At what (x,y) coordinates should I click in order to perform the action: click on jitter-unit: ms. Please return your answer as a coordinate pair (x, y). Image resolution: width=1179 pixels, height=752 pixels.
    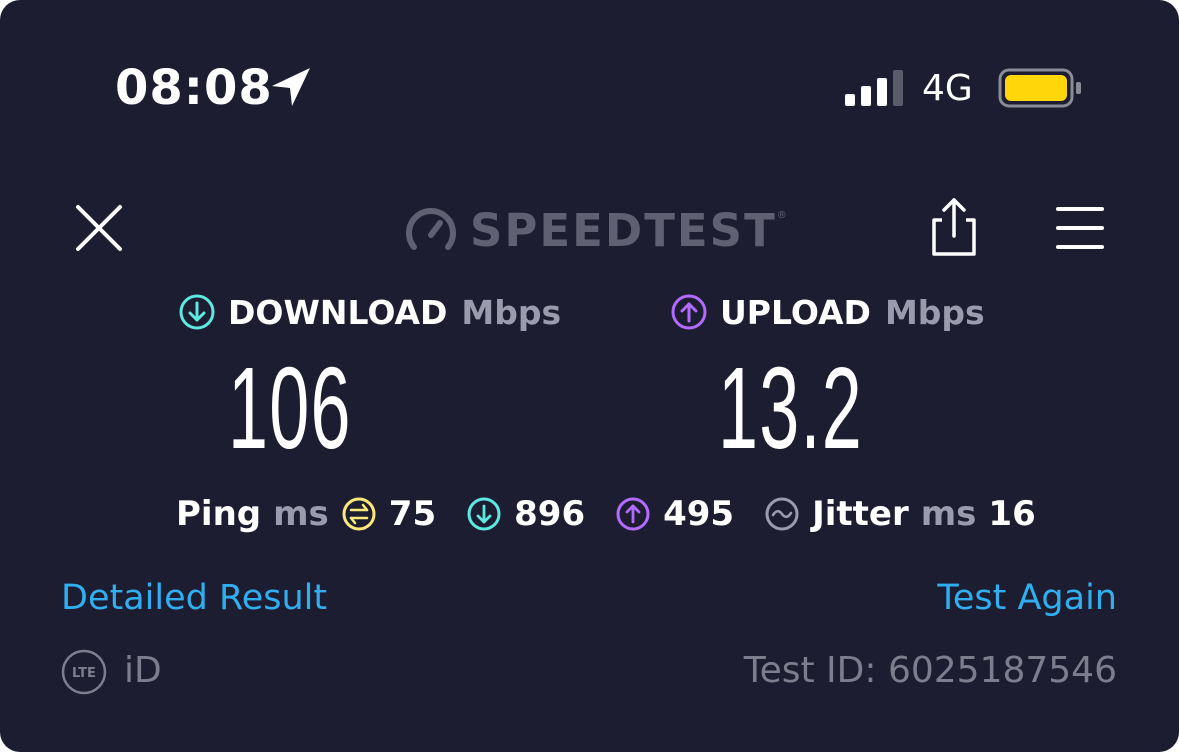
    Looking at the image, I should click on (948, 514).